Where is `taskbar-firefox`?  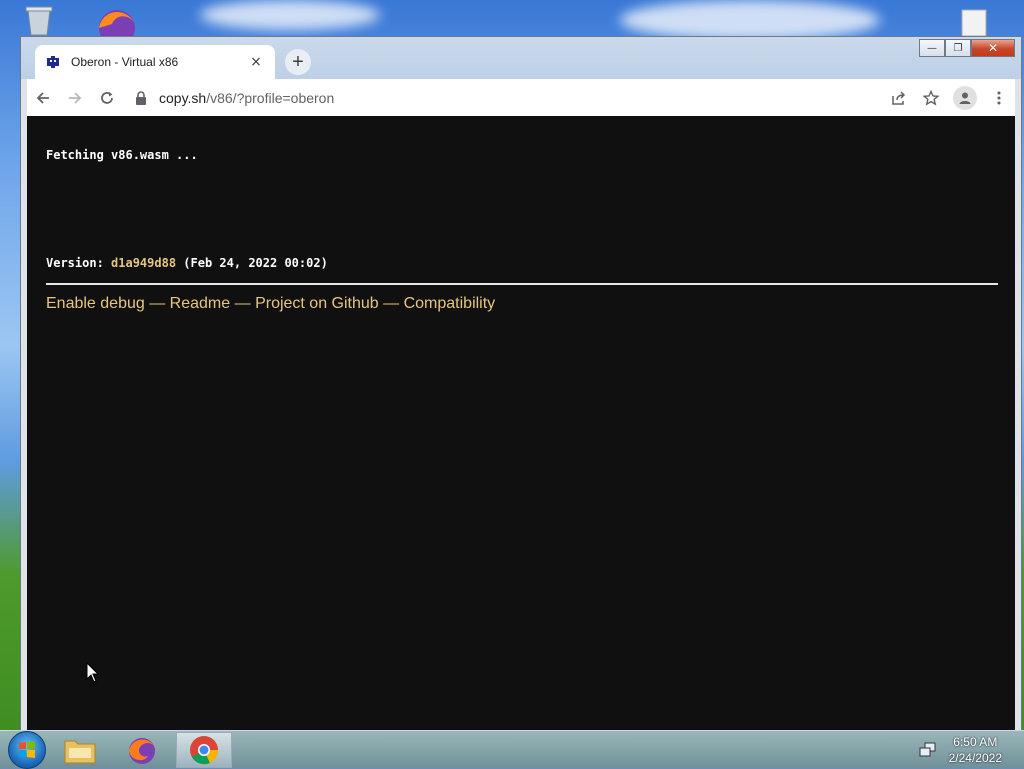 taskbar-firefox is located at coordinates (142, 750).